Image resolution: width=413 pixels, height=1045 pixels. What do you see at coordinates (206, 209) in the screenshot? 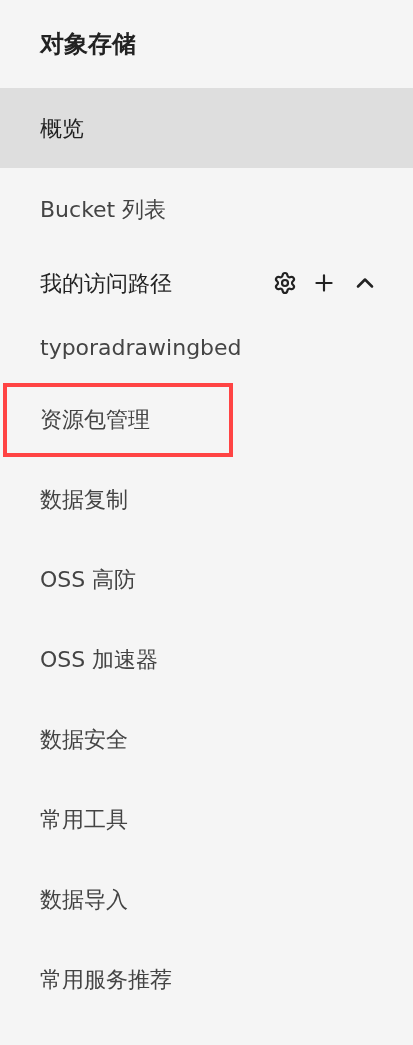
I see `nav-item: Bucket 列表` at bounding box center [206, 209].